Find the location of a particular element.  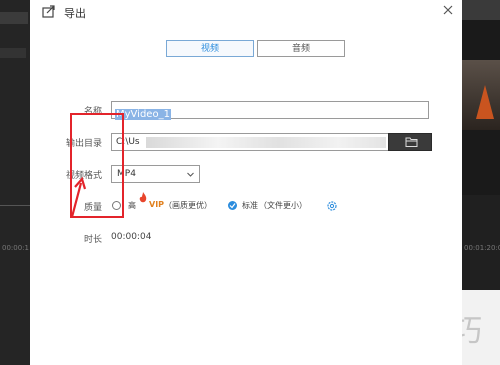

tab-audio: 音频 is located at coordinates (301, 48).